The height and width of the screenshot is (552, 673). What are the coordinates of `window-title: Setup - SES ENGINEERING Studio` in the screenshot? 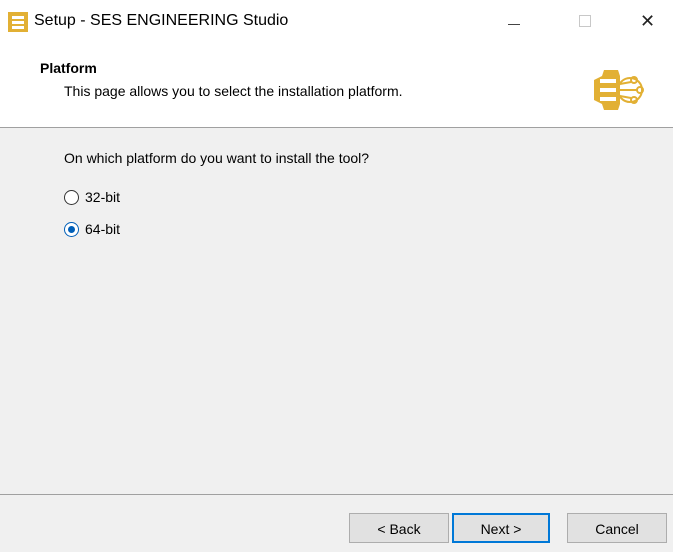 It's located at (161, 20).